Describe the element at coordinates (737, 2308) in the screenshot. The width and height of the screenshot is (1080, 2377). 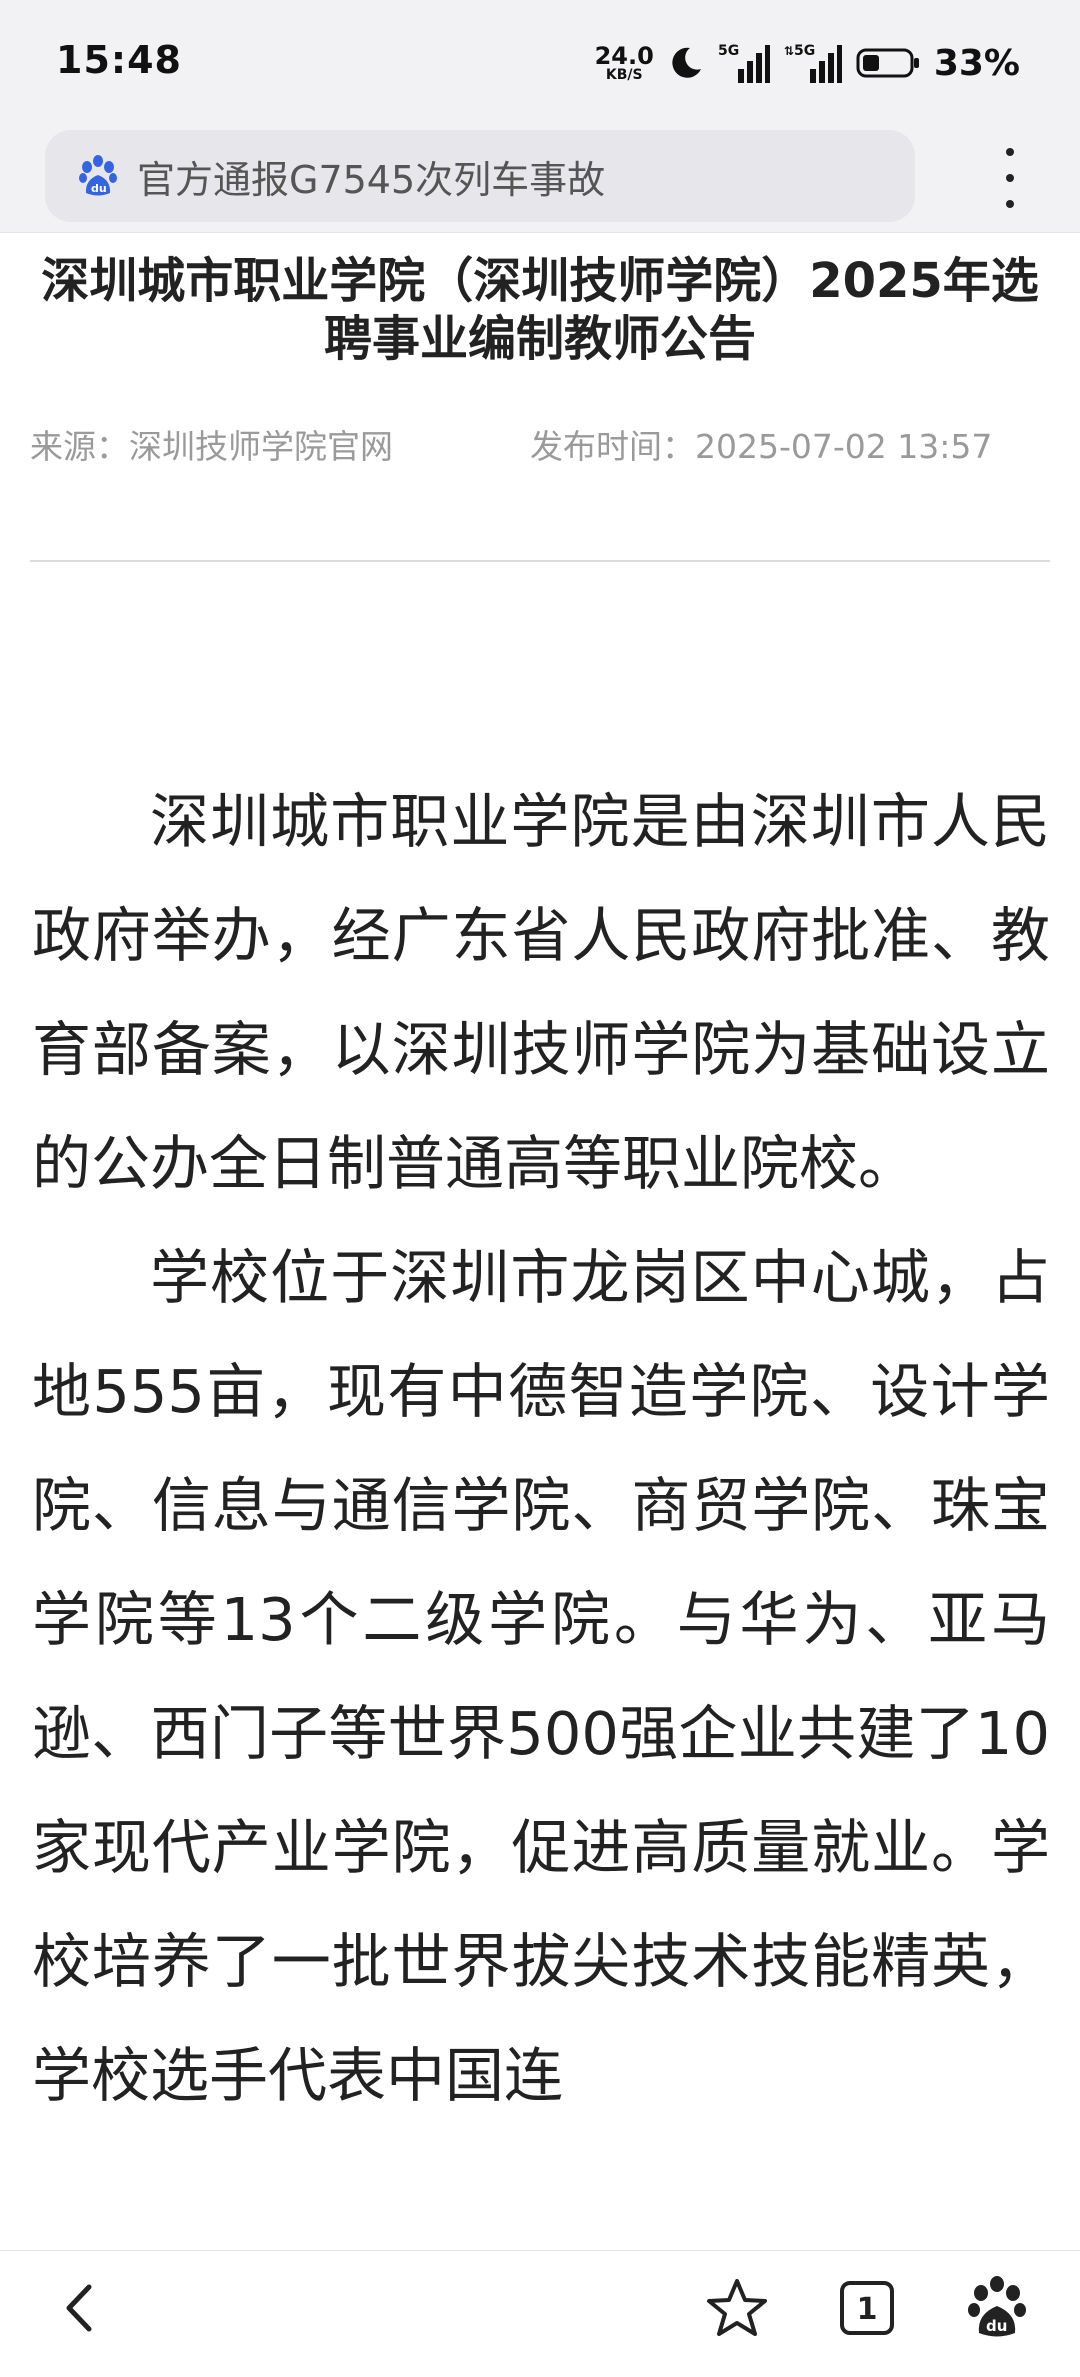
I see `star-icon` at that location.